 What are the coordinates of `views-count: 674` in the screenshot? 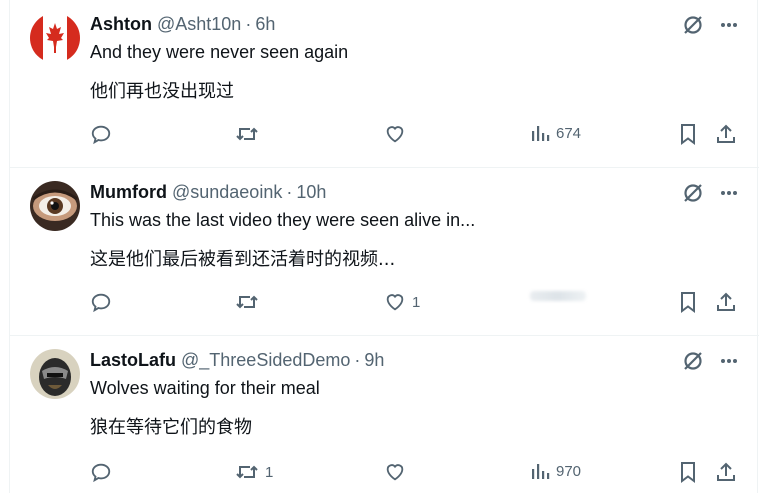 It's located at (569, 133).